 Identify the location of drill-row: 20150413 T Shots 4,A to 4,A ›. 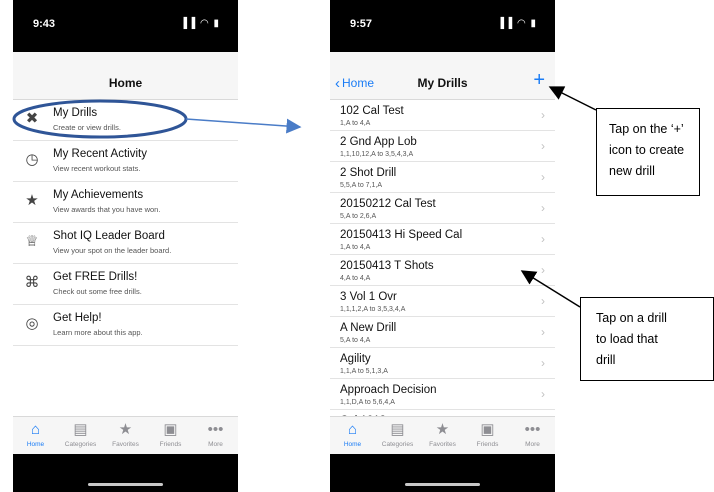
(442, 270).